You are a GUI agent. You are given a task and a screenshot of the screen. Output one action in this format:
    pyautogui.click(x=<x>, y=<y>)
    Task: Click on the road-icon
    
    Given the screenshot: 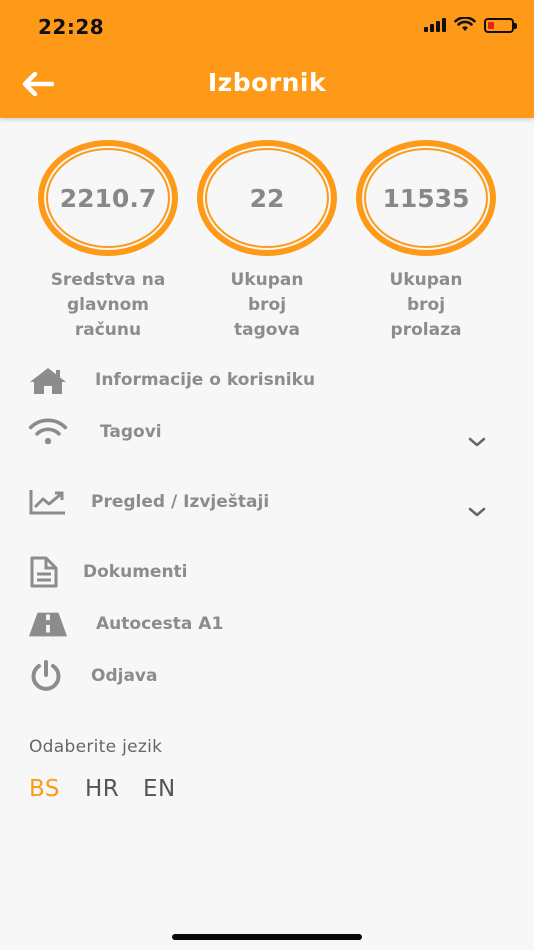 What is the action you would take?
    pyautogui.click(x=48, y=624)
    